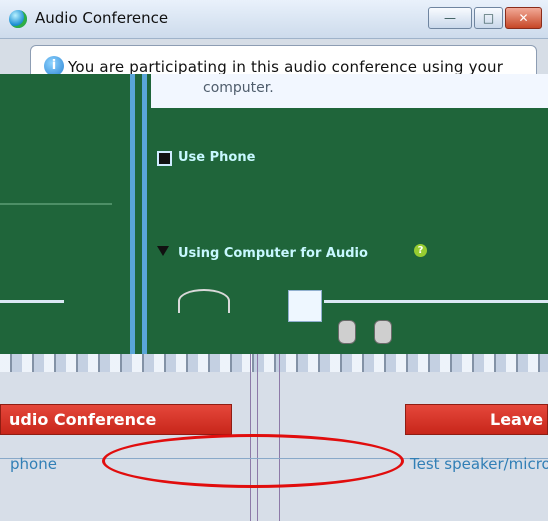  I want to click on phone-option-icon, so click(164, 158).